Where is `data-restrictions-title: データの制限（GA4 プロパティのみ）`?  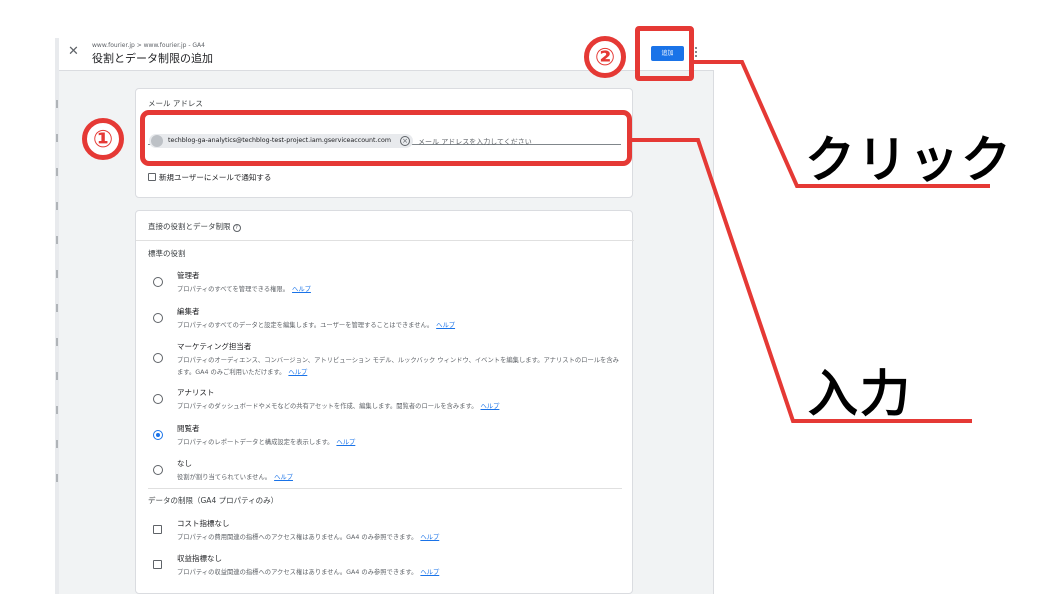
data-restrictions-title: データの制限（GA4 プロパティのみ） is located at coordinates (213, 500).